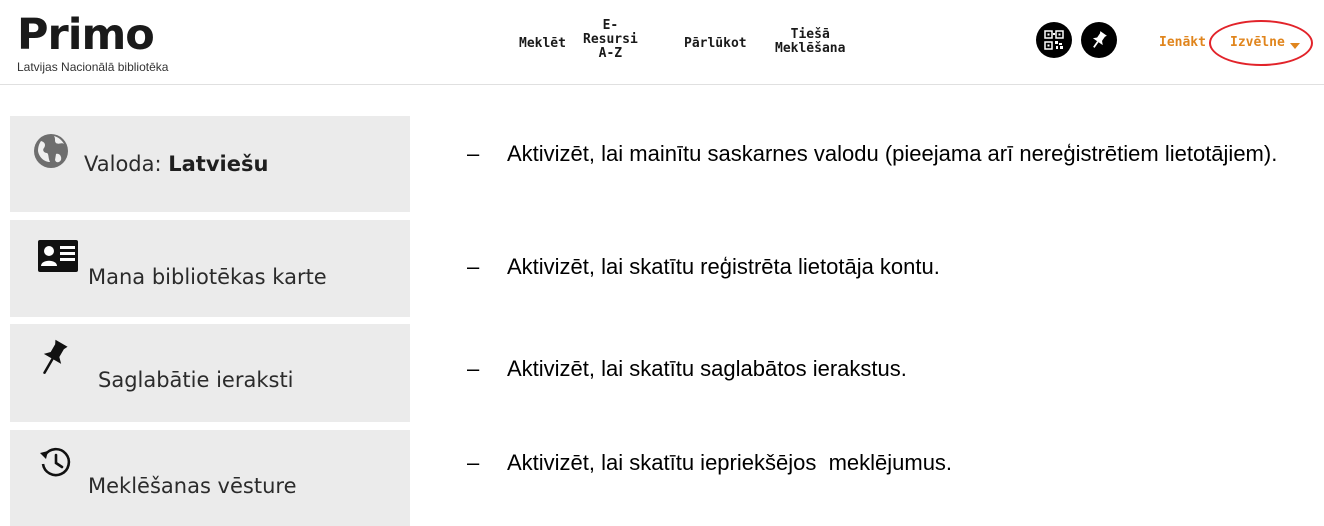 The width and height of the screenshot is (1324, 526). I want to click on menu-item-search-history-label: Meklēšanas vēsture, so click(192, 486).